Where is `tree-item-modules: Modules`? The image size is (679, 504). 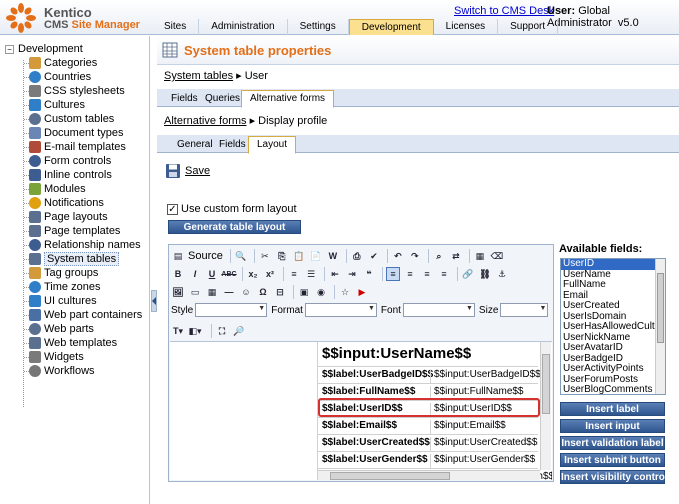 tree-item-modules: Modules is located at coordinates (57, 189).